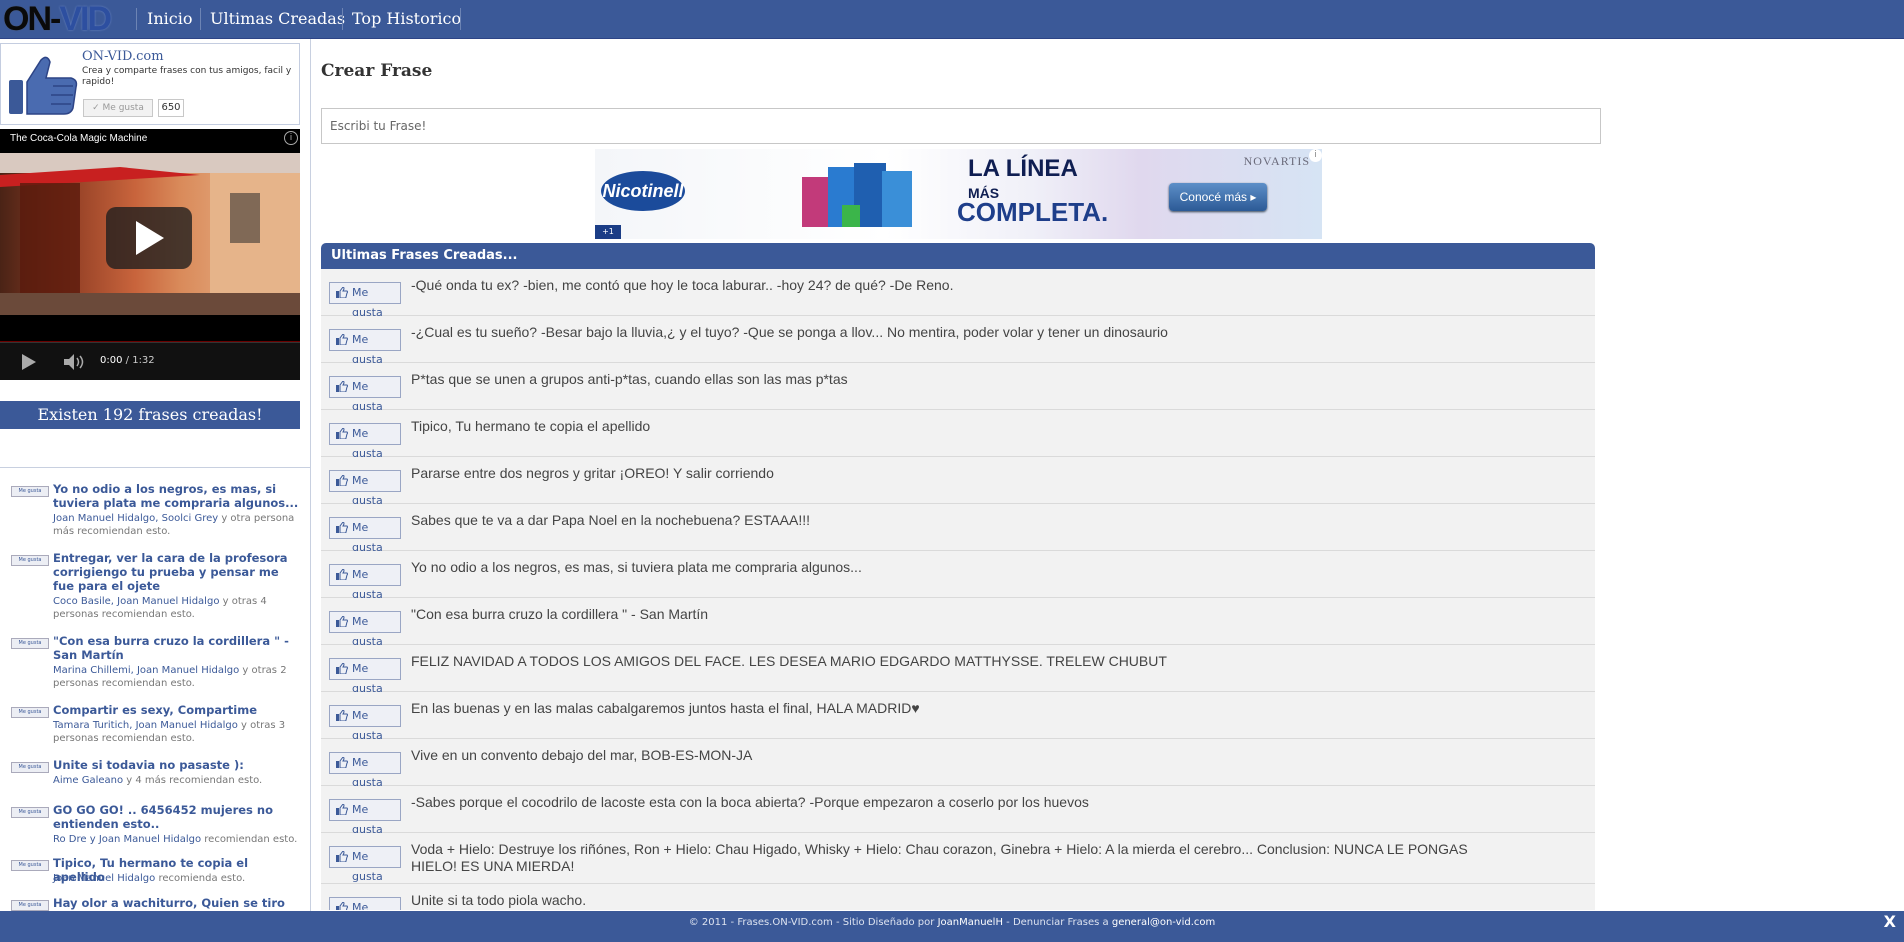  What do you see at coordinates (178, 710) in the screenshot?
I see `rec-title: Compartir es sexy, Compartime` at bounding box center [178, 710].